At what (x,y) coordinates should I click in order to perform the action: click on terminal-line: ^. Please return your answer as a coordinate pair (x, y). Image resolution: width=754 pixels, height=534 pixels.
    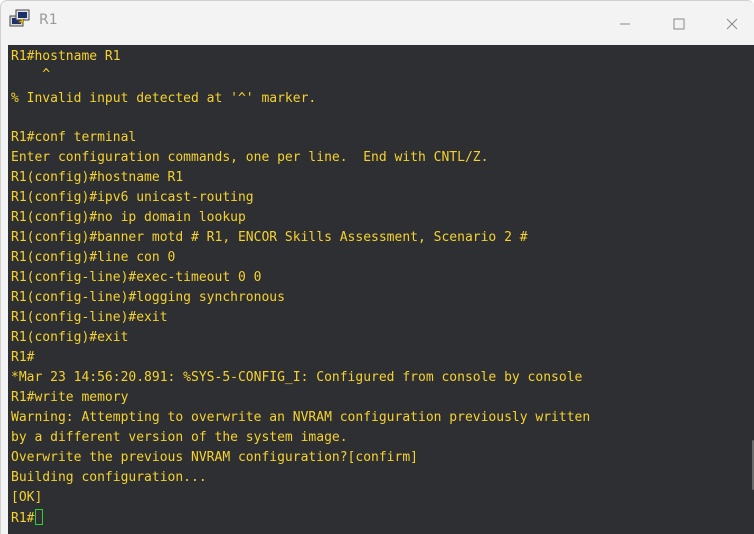
    Looking at the image, I should click on (31, 74).